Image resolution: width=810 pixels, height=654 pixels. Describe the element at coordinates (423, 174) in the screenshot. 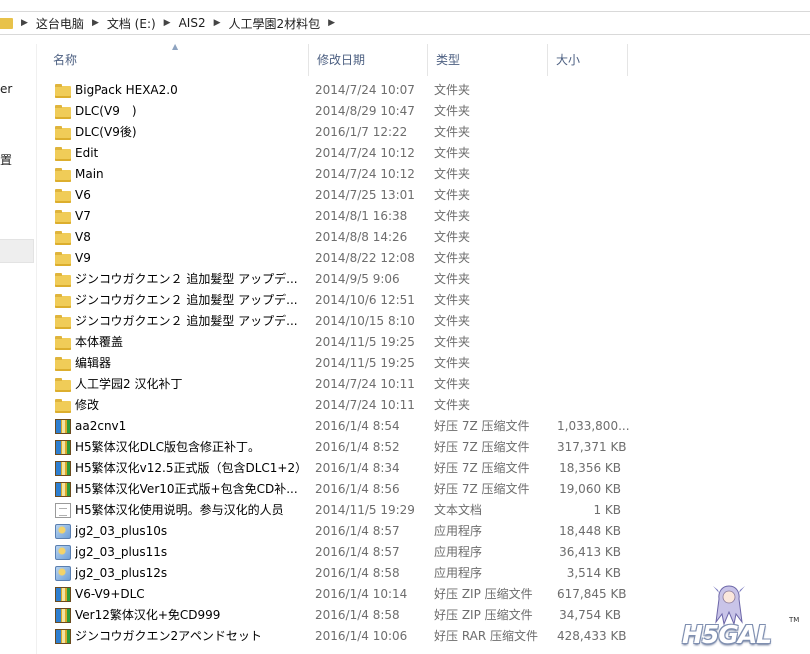

I see `file-row: Main 2014/7/24 10:12 文件夹` at that location.